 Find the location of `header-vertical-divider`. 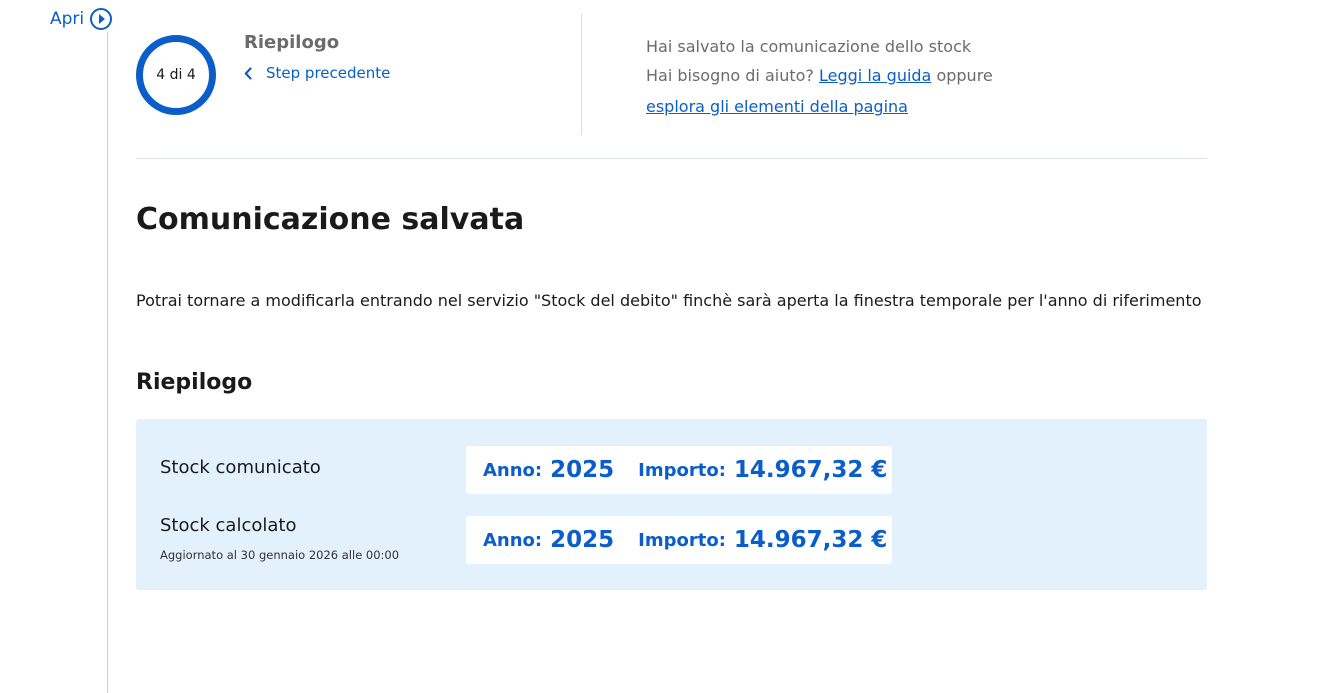

header-vertical-divider is located at coordinates (581, 74).